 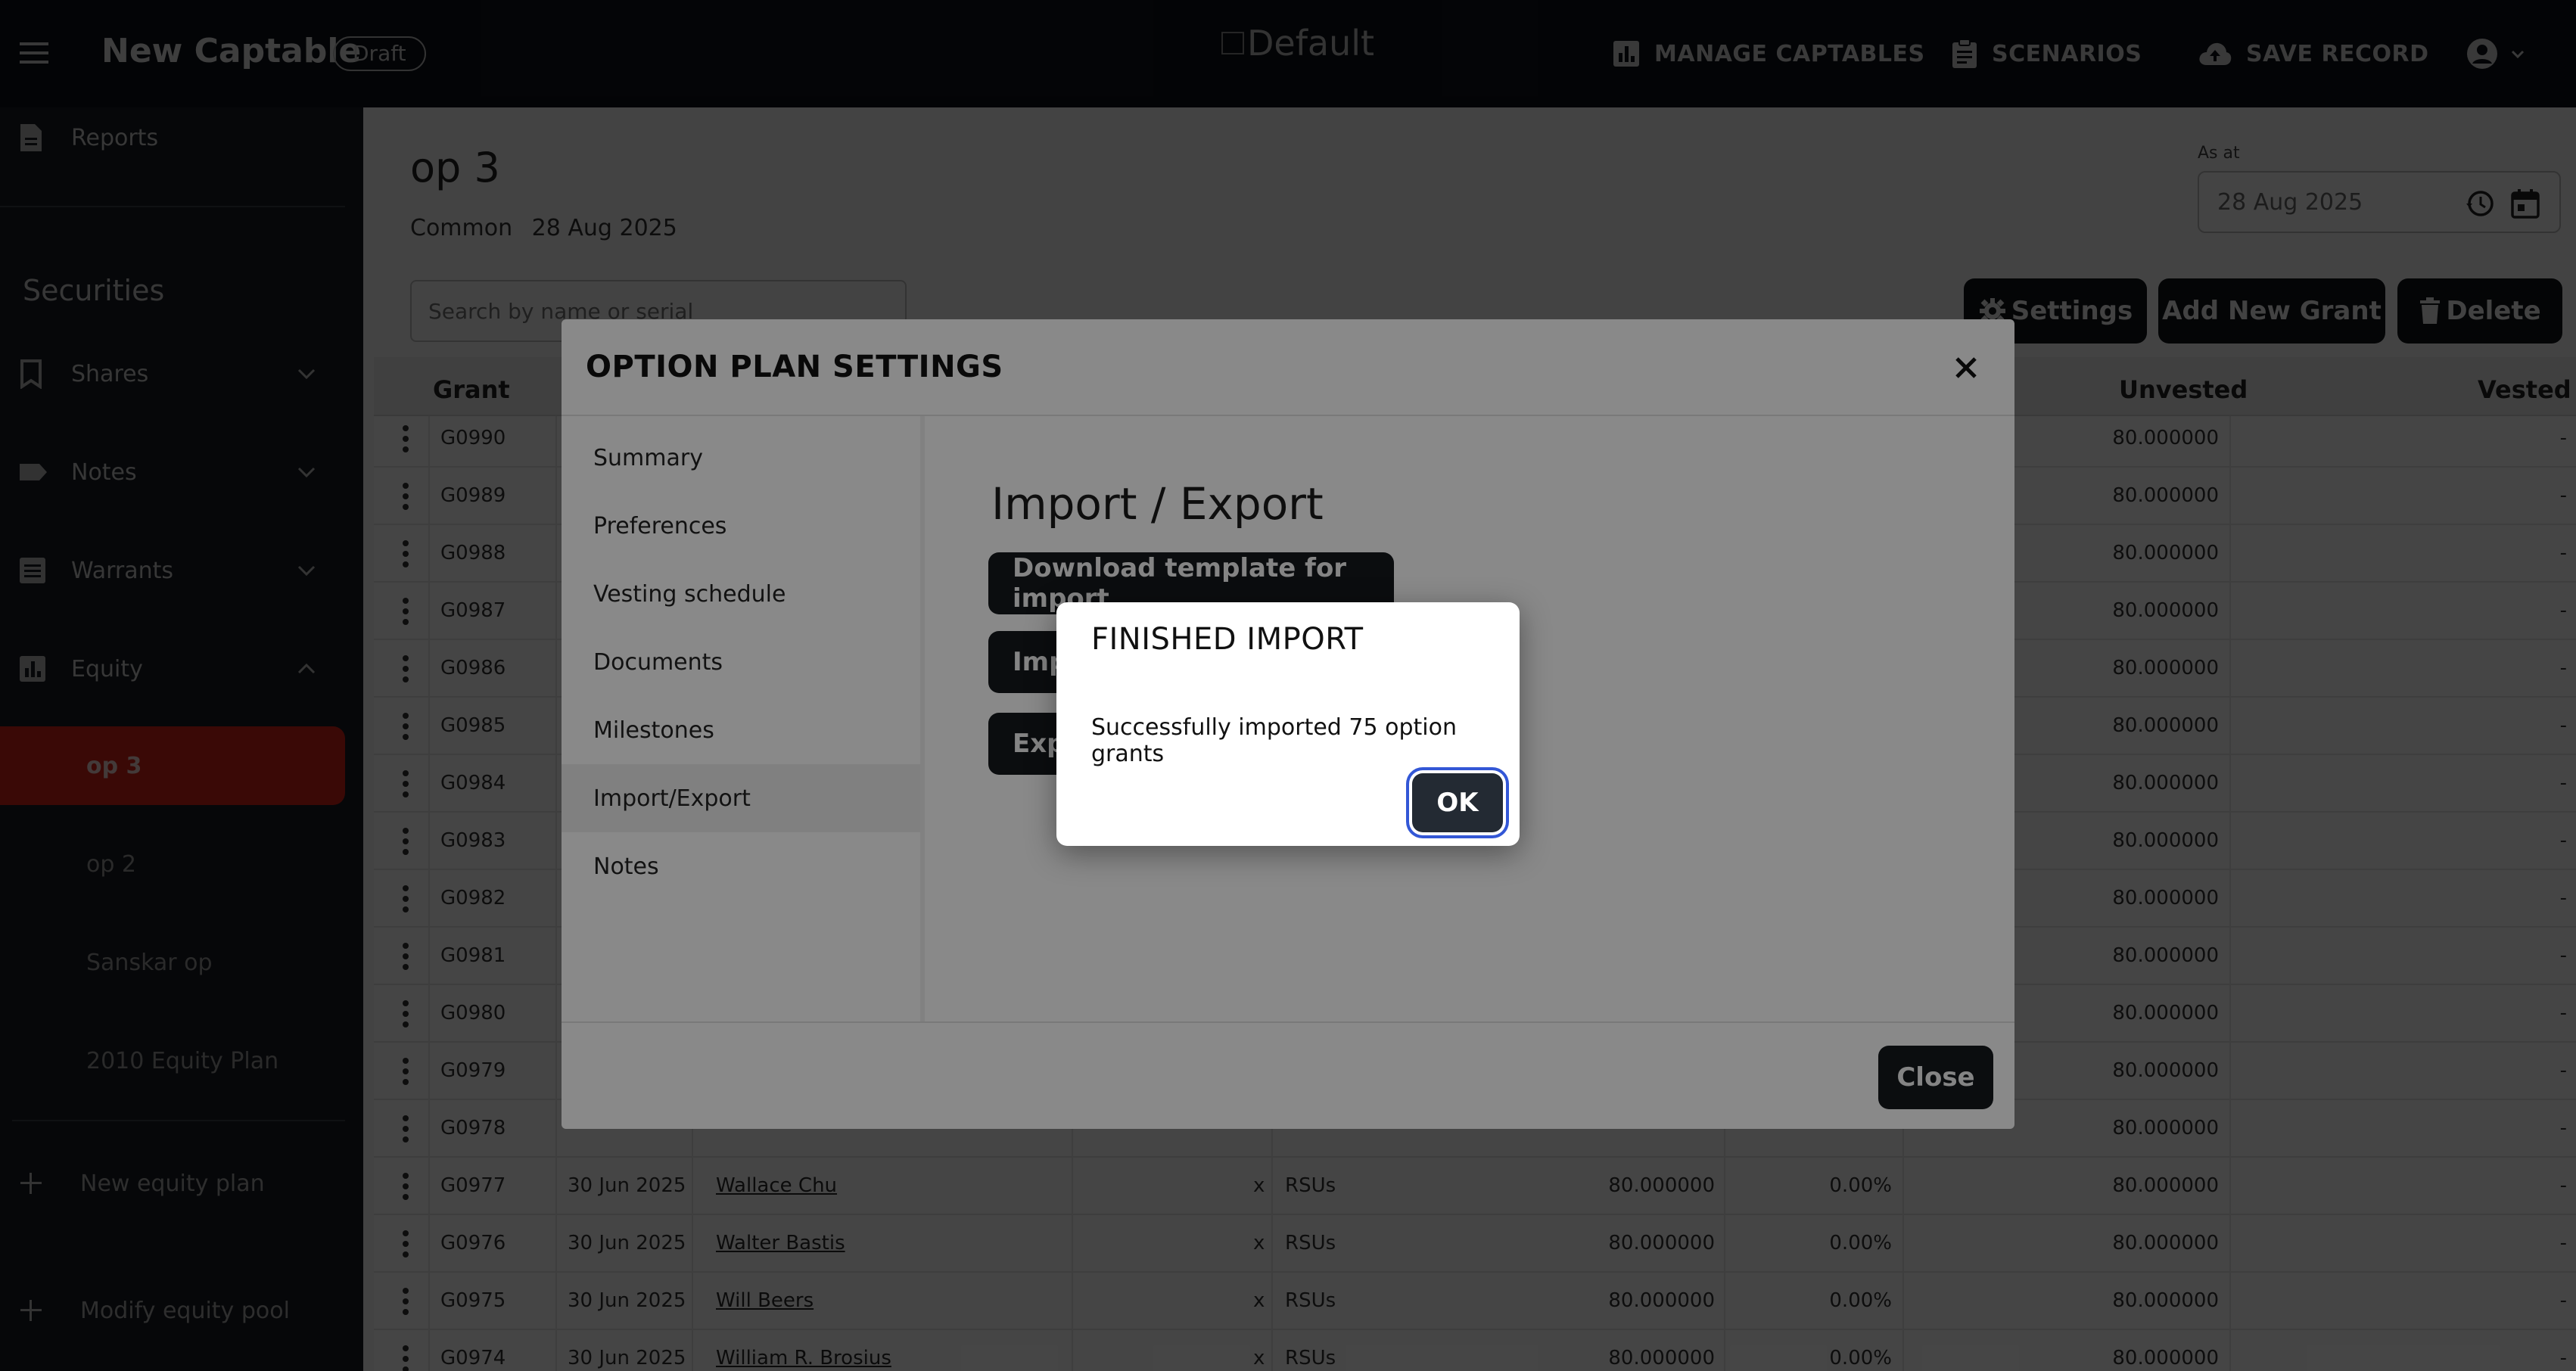 I want to click on ok-button: OK, so click(x=1457, y=803).